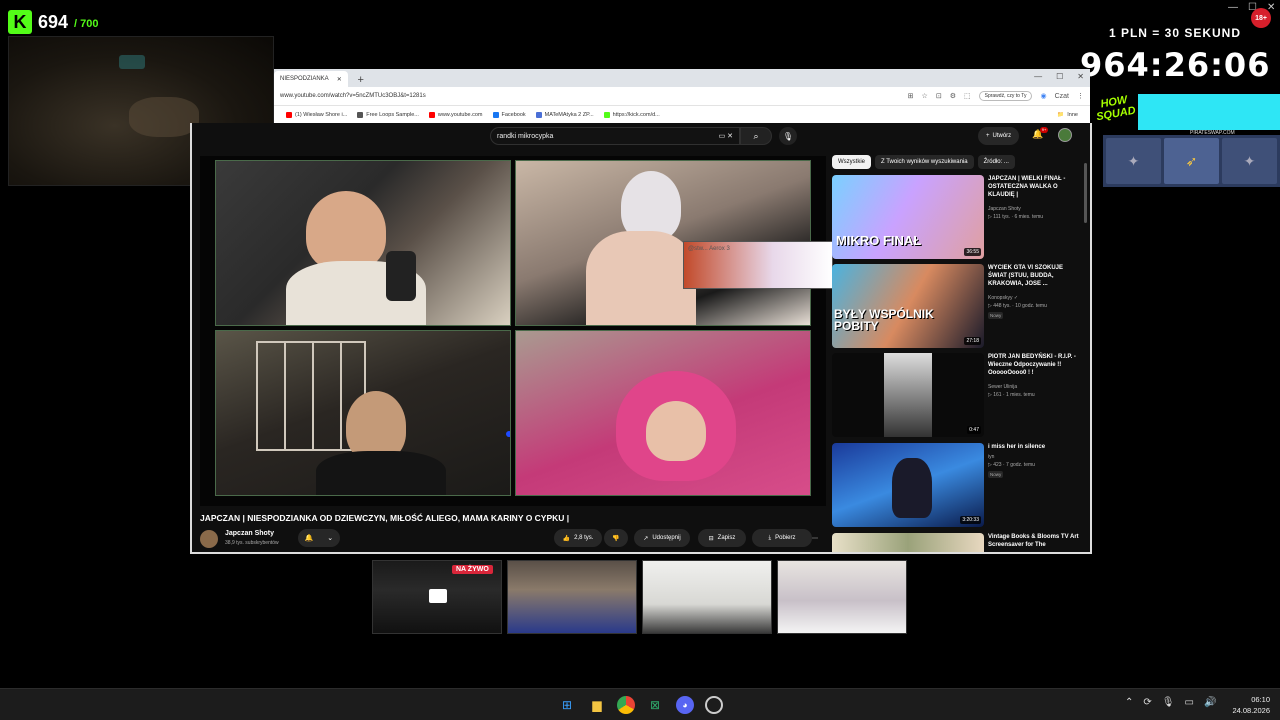 The image size is (1280, 720). Describe the element at coordinates (330, 538) in the screenshot. I see `chevron-down-icon: ⌄` at that location.